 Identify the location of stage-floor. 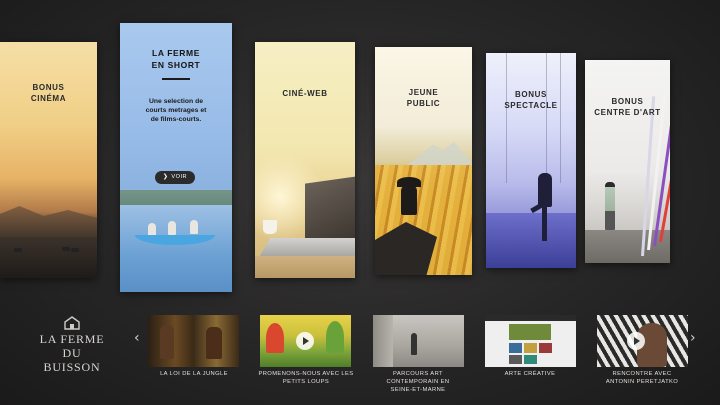
(531, 240).